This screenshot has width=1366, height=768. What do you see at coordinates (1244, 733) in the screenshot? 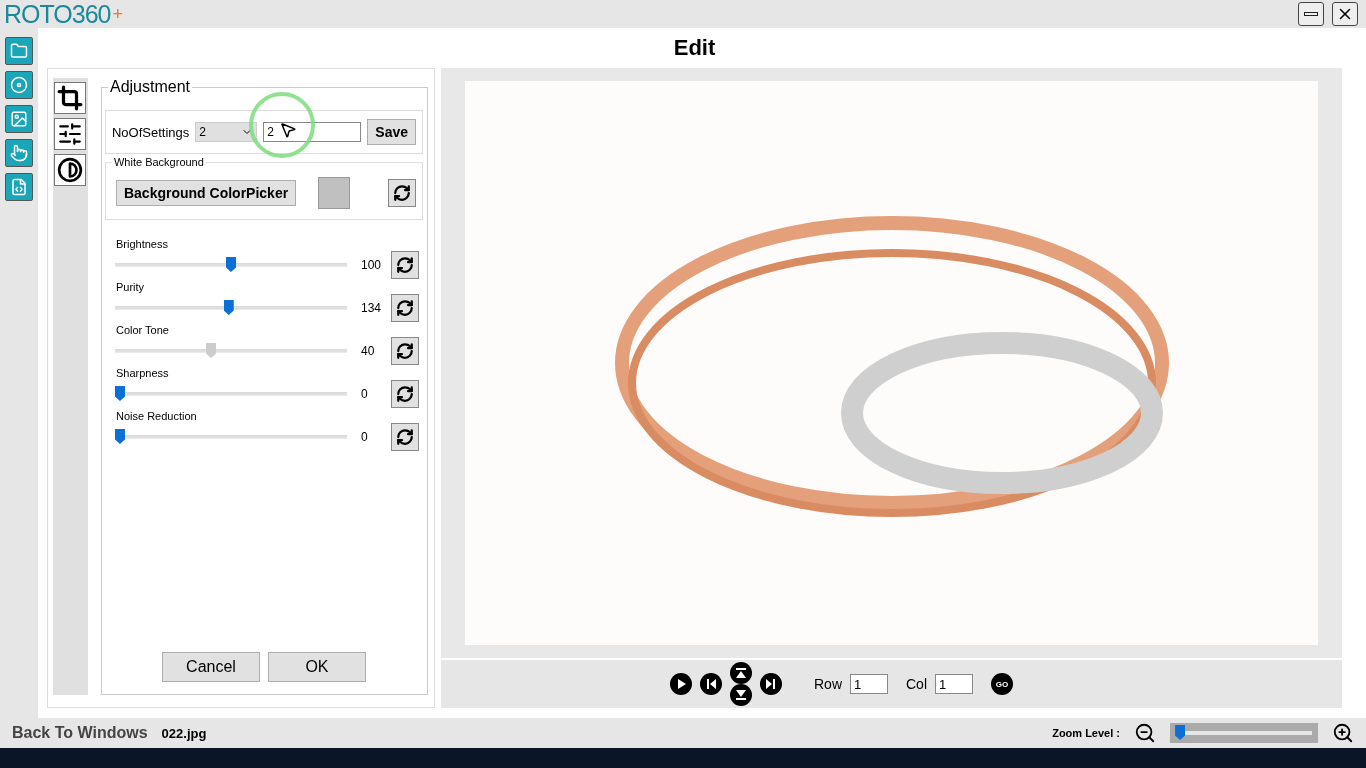
I see `zoom-slider` at bounding box center [1244, 733].